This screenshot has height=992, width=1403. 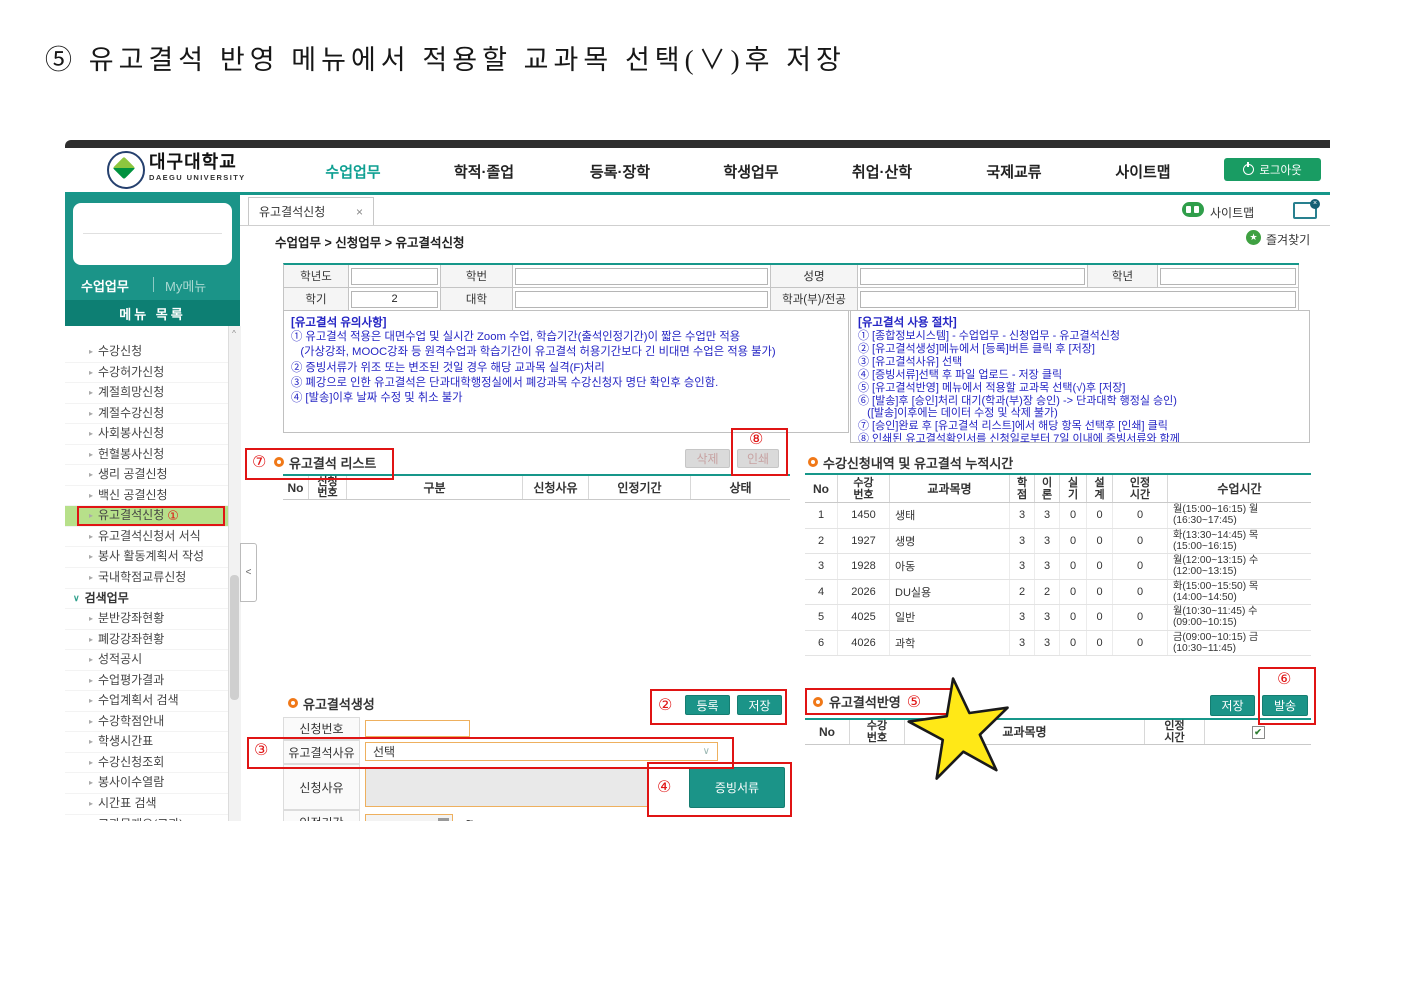 What do you see at coordinates (814, 299) in the screenshot?
I see `field-label: 학과(부)/전공` at bounding box center [814, 299].